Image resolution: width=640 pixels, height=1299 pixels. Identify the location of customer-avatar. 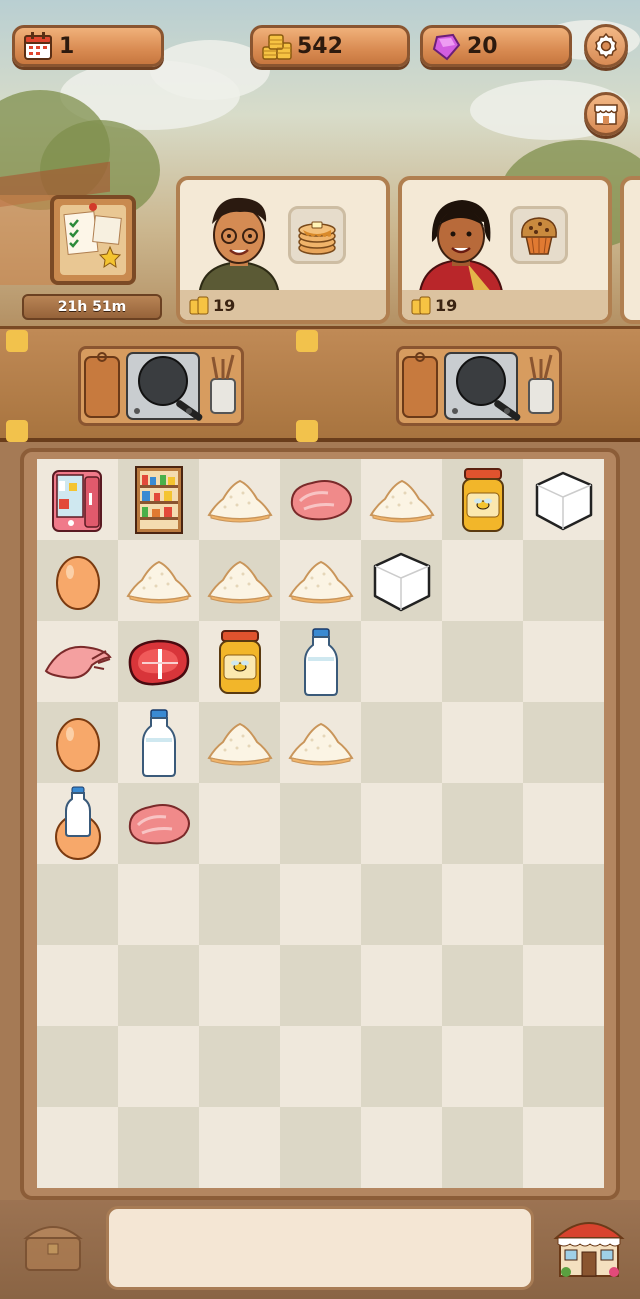
(237, 245).